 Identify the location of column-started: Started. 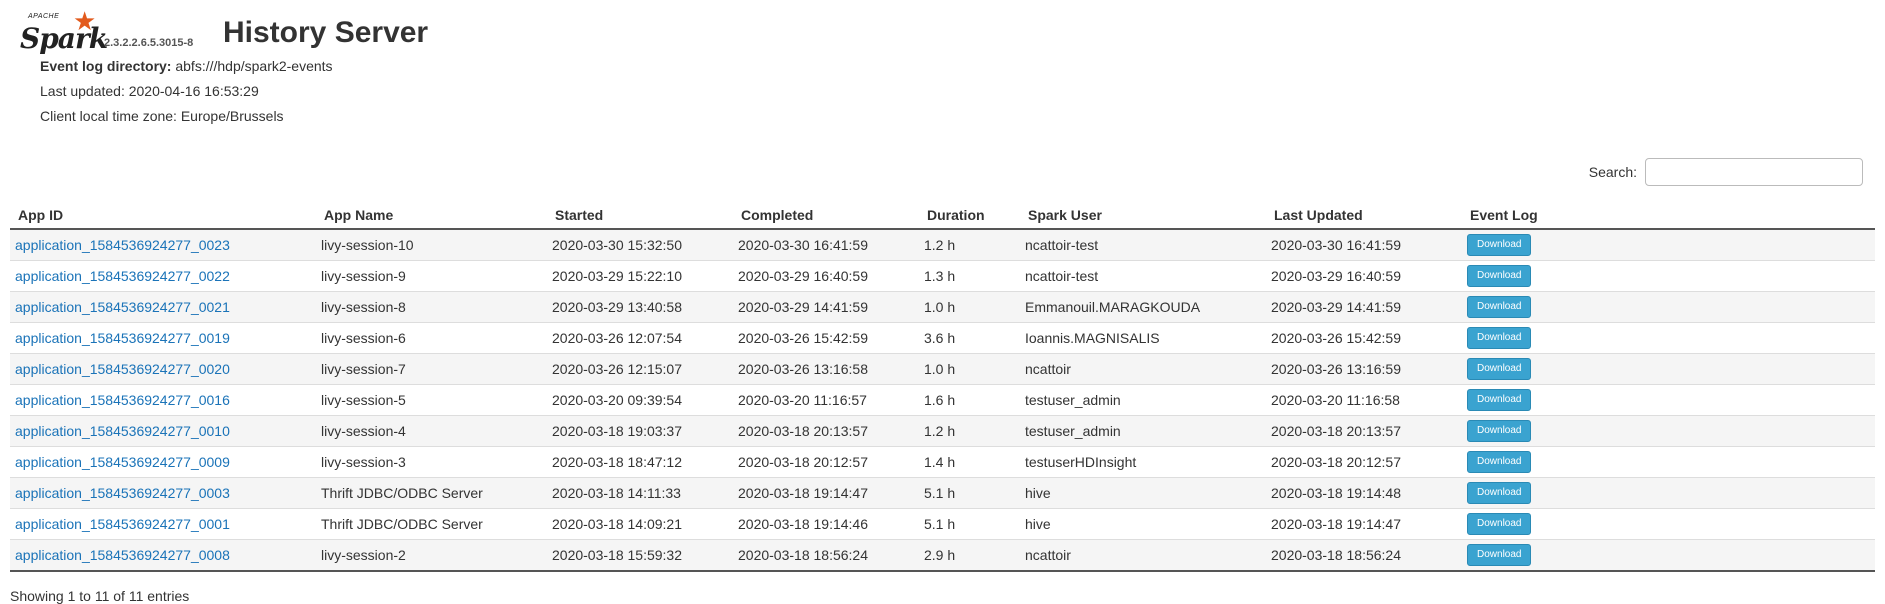
(640, 216).